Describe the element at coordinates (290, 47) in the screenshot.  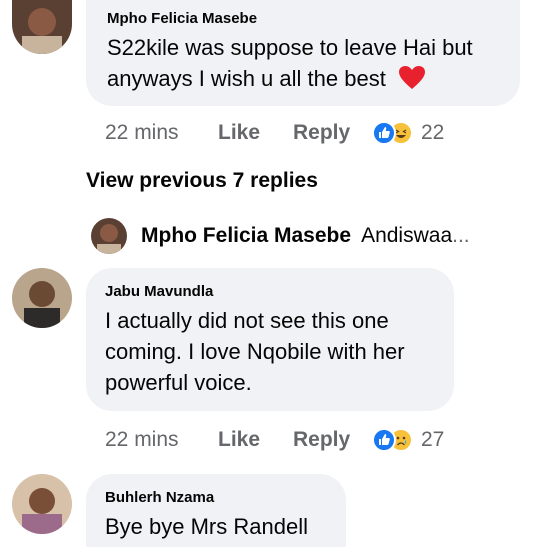
I see `comment-line: S22kile was suppose to leave Hai but` at that location.